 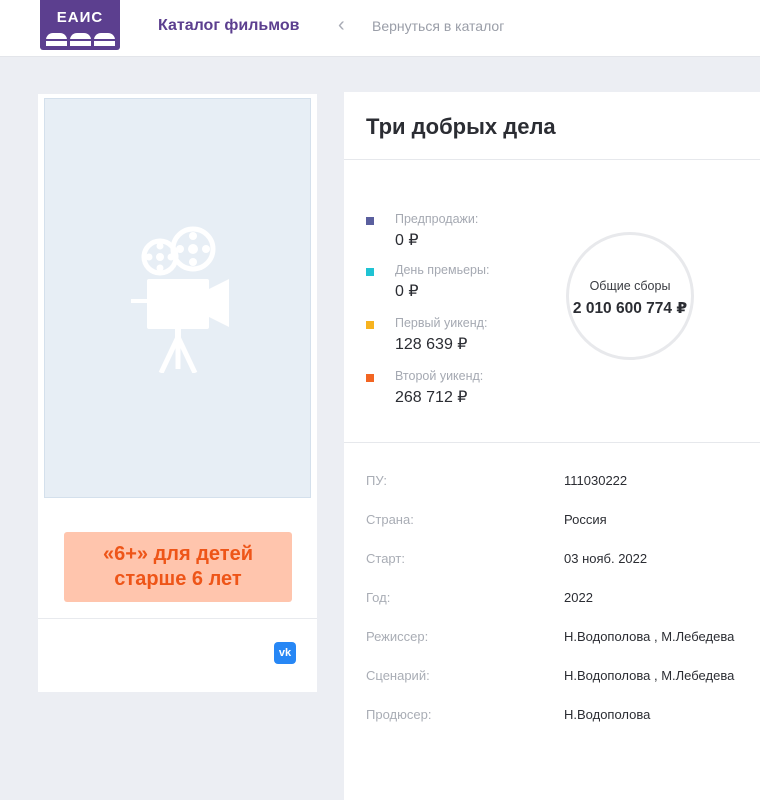 What do you see at coordinates (390, 519) in the screenshot?
I see `info-key: Страна:` at bounding box center [390, 519].